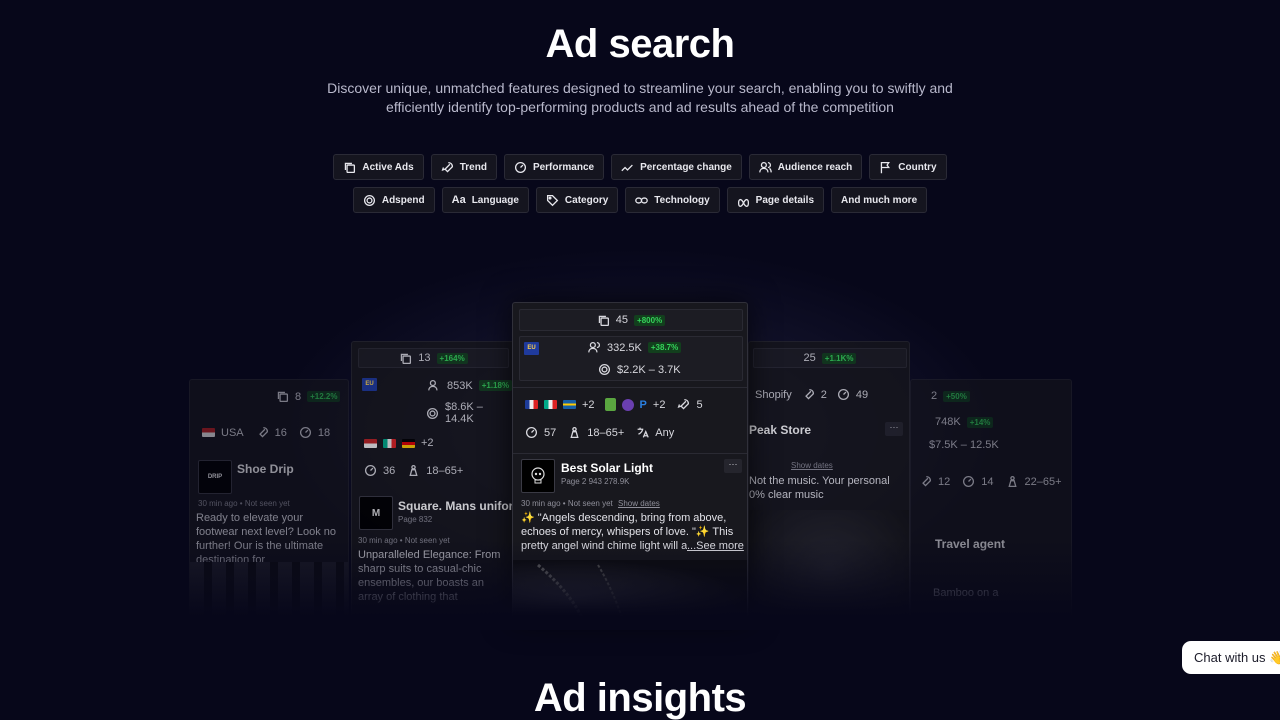 This screenshot has height=720, width=1280. I want to click on chip-page-details: Page details, so click(775, 200).